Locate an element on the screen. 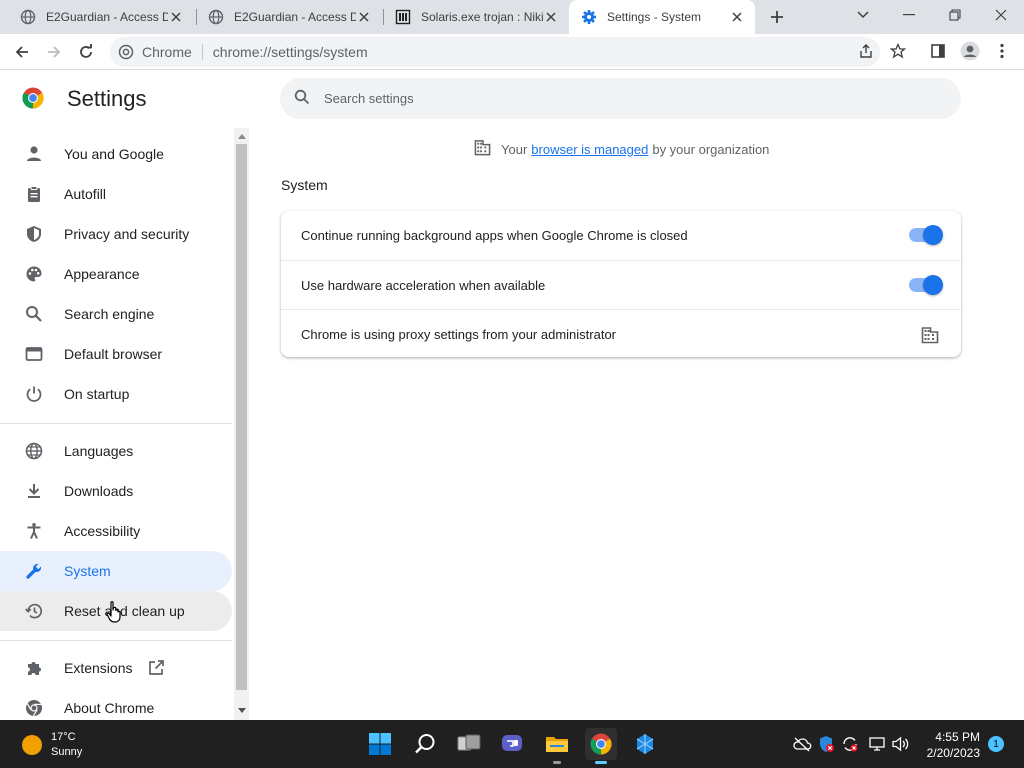 The width and height of the screenshot is (1024, 768). search-icon is located at coordinates (302, 98).